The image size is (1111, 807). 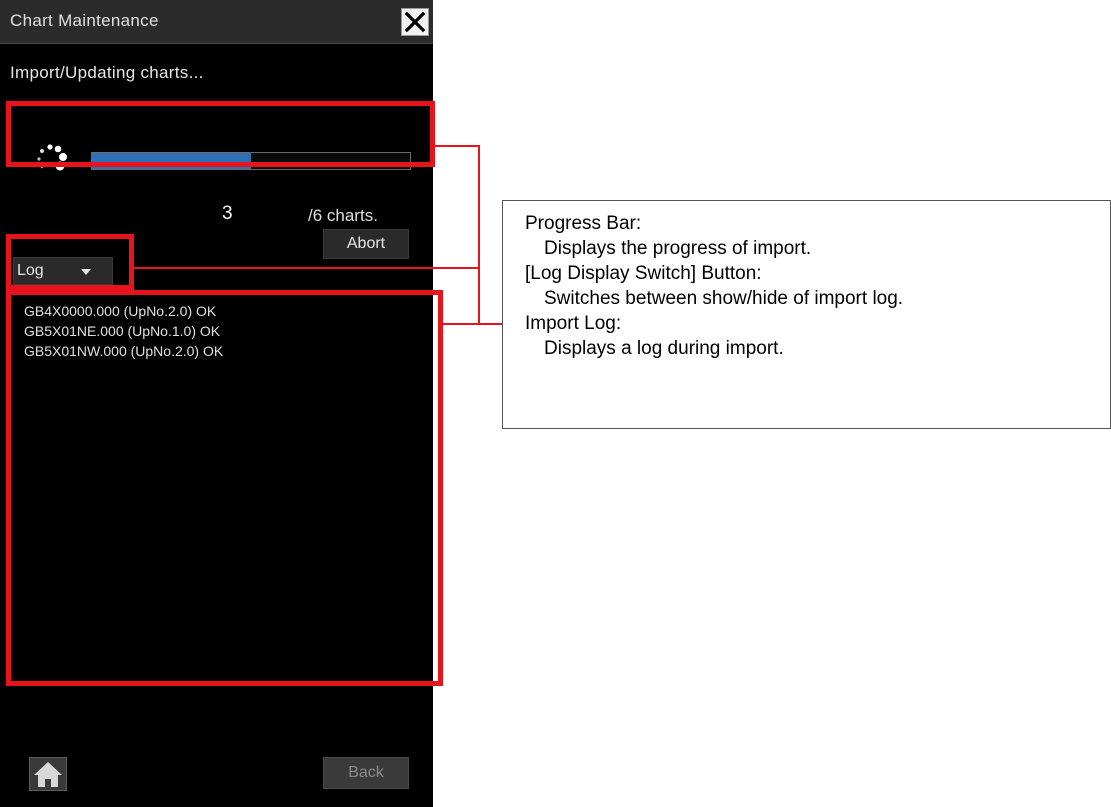 What do you see at coordinates (678, 248) in the screenshot?
I see `callout-item-desc: Displays the progress of import.` at bounding box center [678, 248].